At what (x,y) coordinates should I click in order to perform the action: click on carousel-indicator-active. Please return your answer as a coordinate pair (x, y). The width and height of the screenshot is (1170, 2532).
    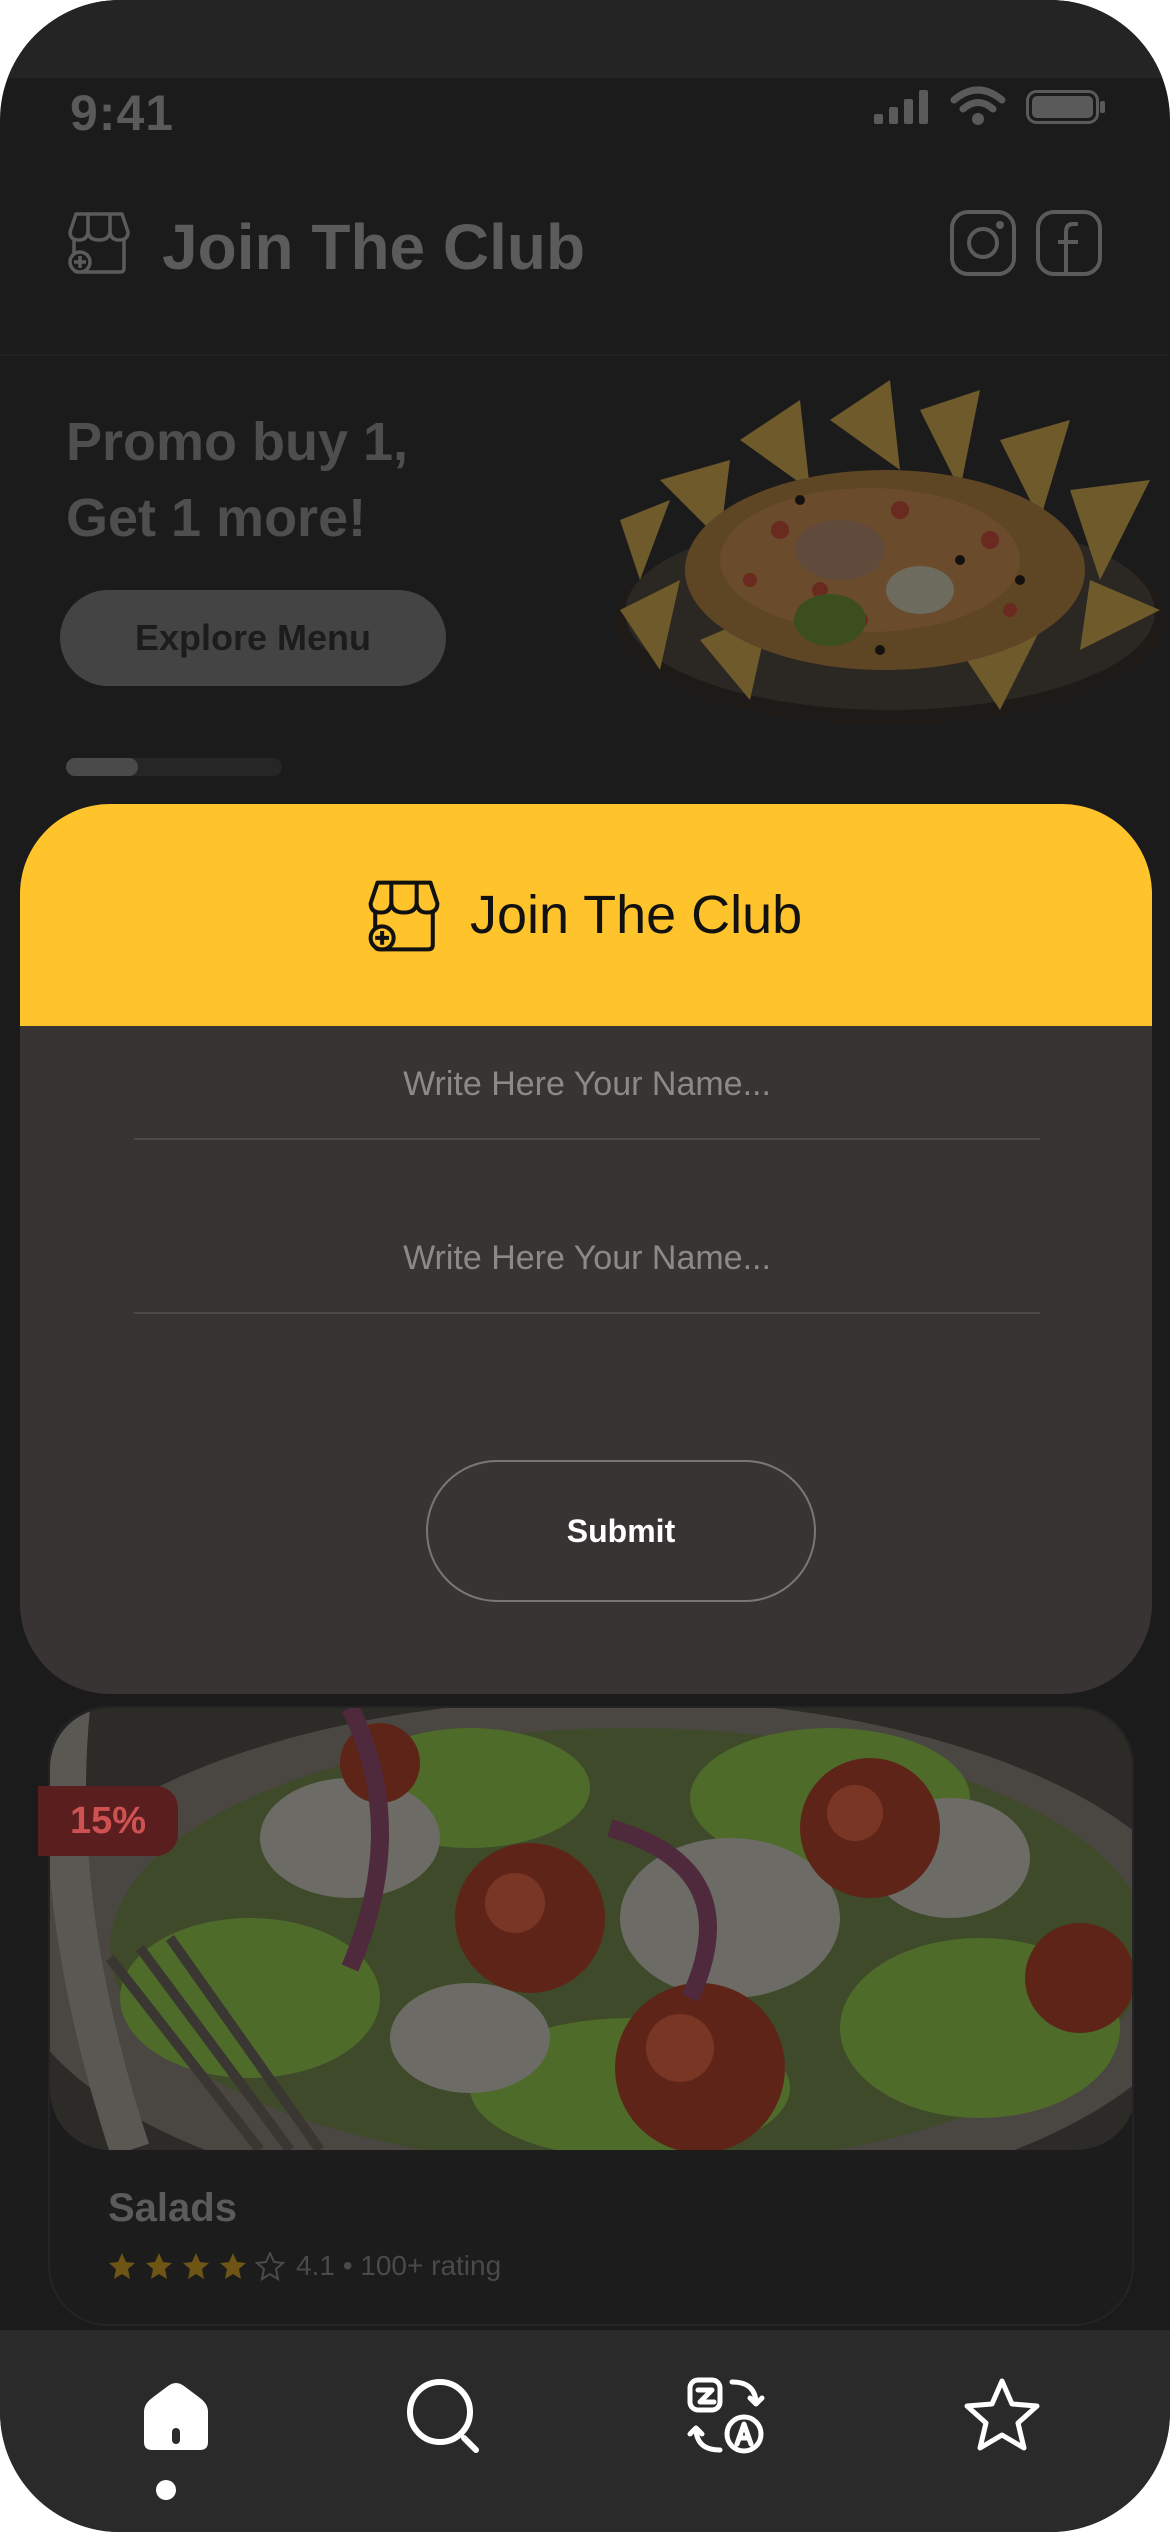
    Looking at the image, I should click on (102, 767).